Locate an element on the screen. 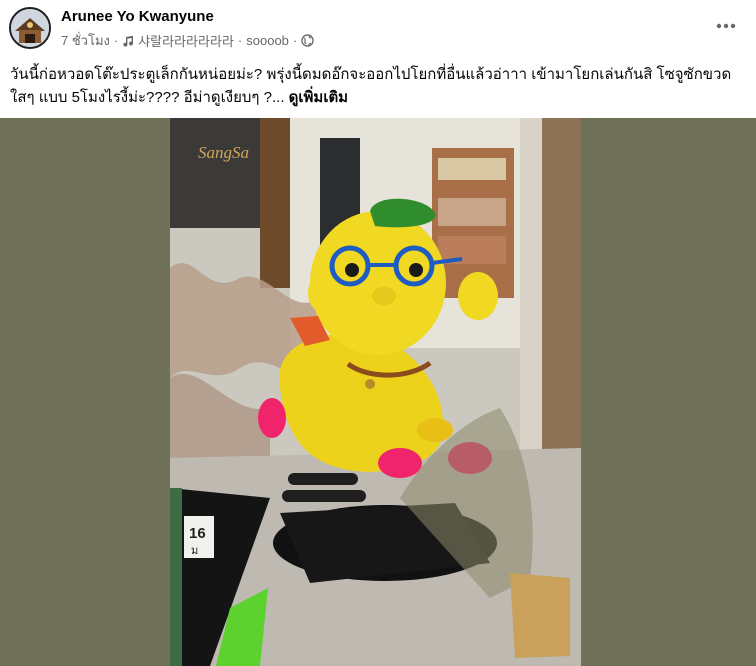 Image resolution: width=756 pixels, height=666 pixels. avatar-image is located at coordinates (30, 28).